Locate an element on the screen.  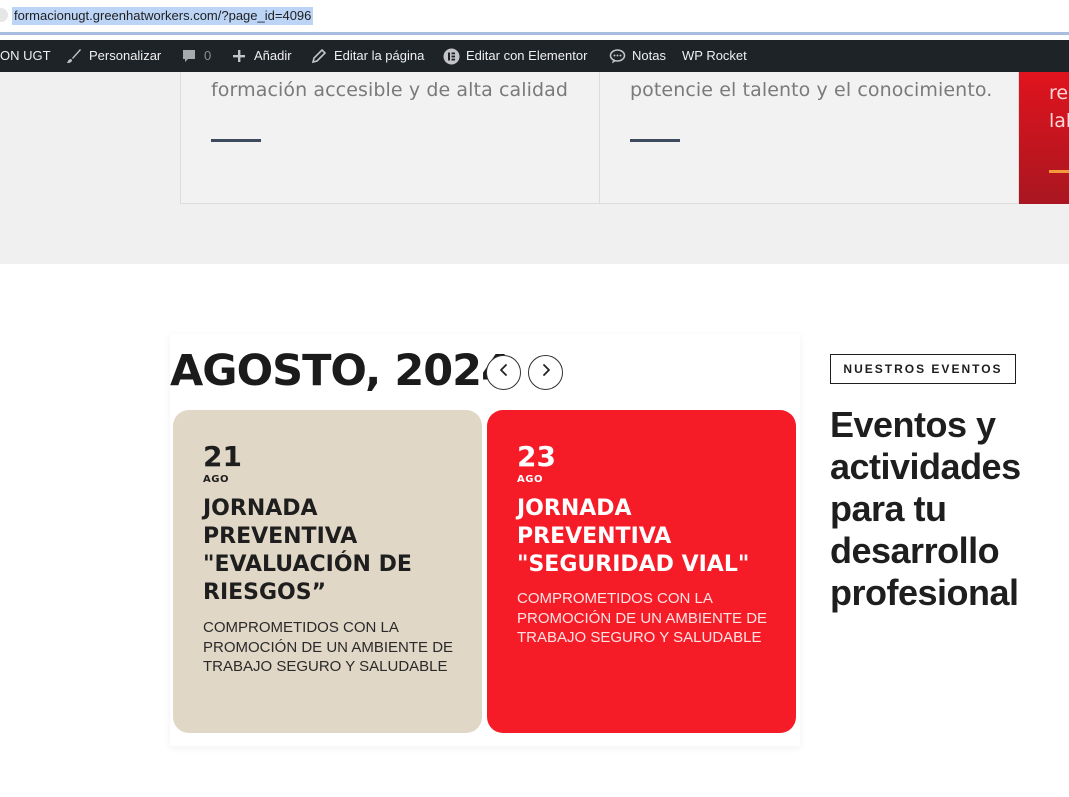
feature-text: potencie el talento y el conocimiento. is located at coordinates (811, 90).